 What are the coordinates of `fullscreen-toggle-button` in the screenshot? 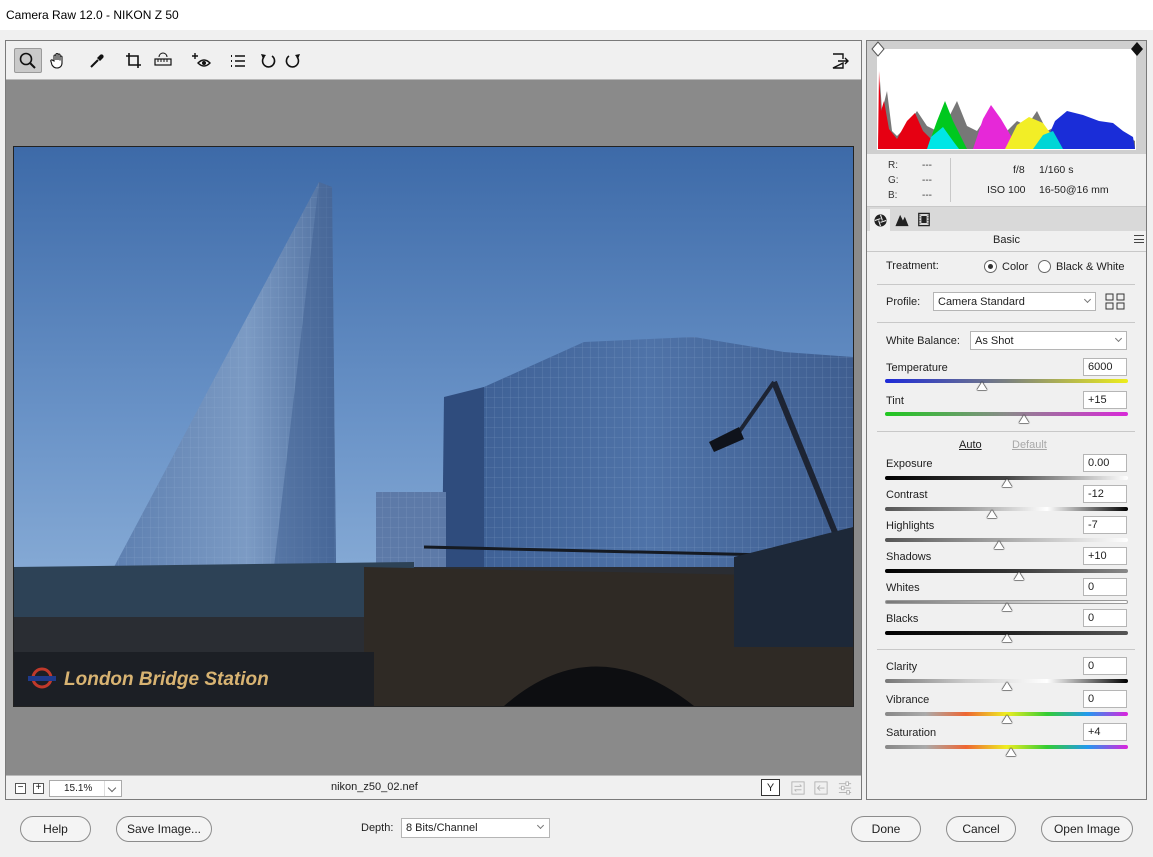 It's located at (840, 60).